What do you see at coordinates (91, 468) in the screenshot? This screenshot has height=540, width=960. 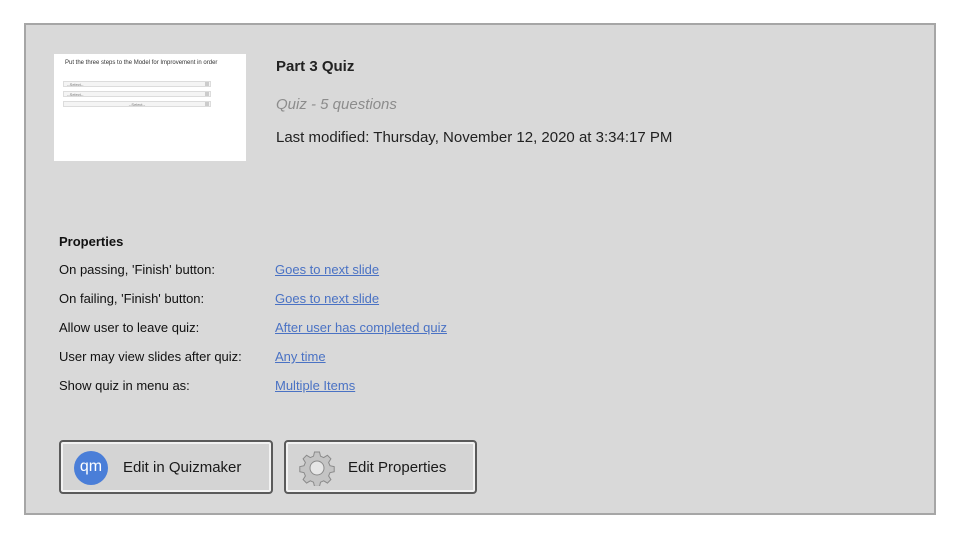 I see `quizmaker-logo-icon: qm` at bounding box center [91, 468].